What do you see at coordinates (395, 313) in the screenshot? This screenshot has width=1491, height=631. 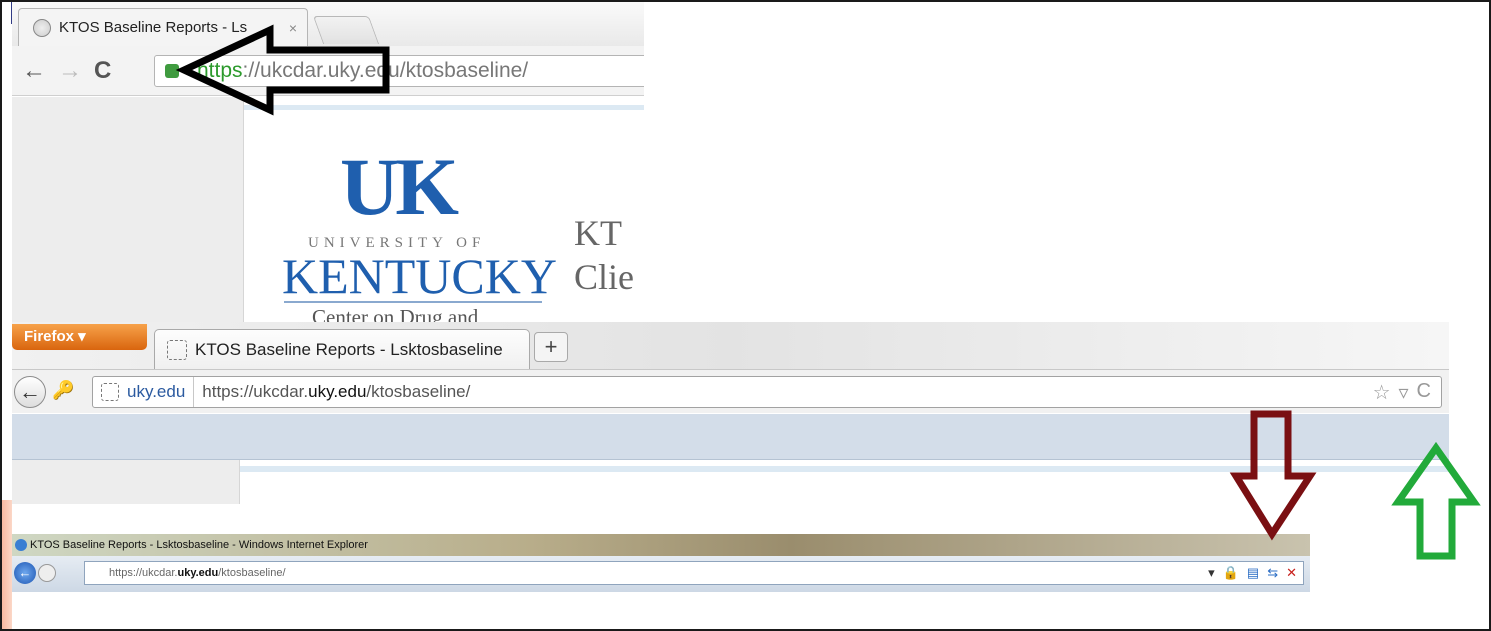 I see `uk-logo-center-text: Center on Drug and` at bounding box center [395, 313].